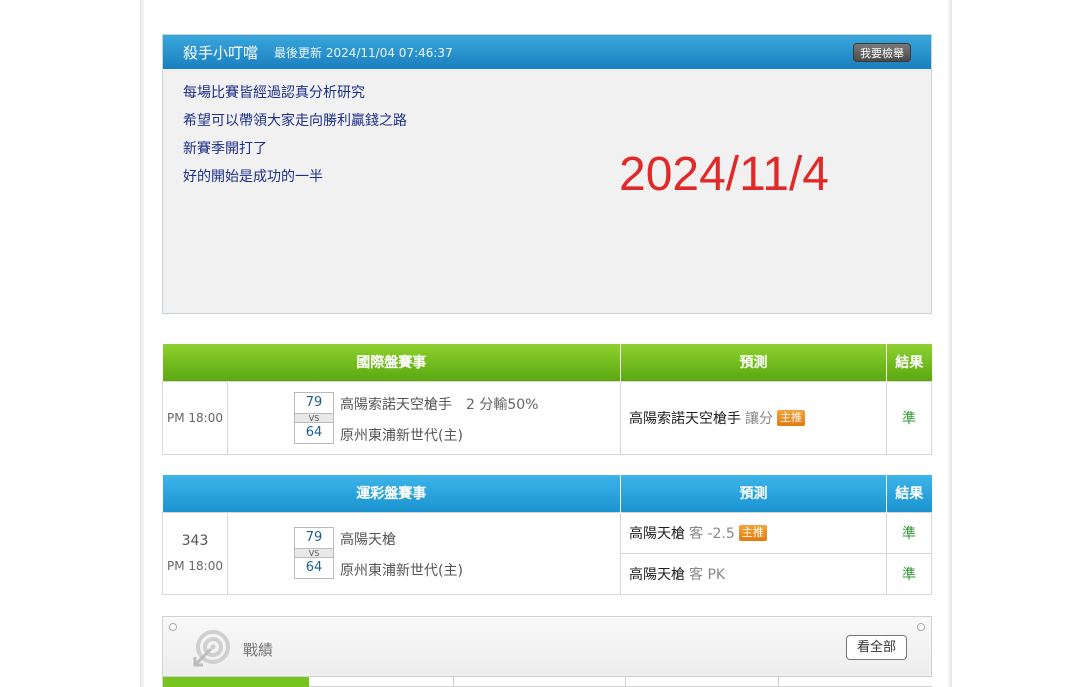 This screenshot has width=1078, height=687. What do you see at coordinates (707, 574) in the screenshot?
I see `prediction-type: 客 PK` at bounding box center [707, 574].